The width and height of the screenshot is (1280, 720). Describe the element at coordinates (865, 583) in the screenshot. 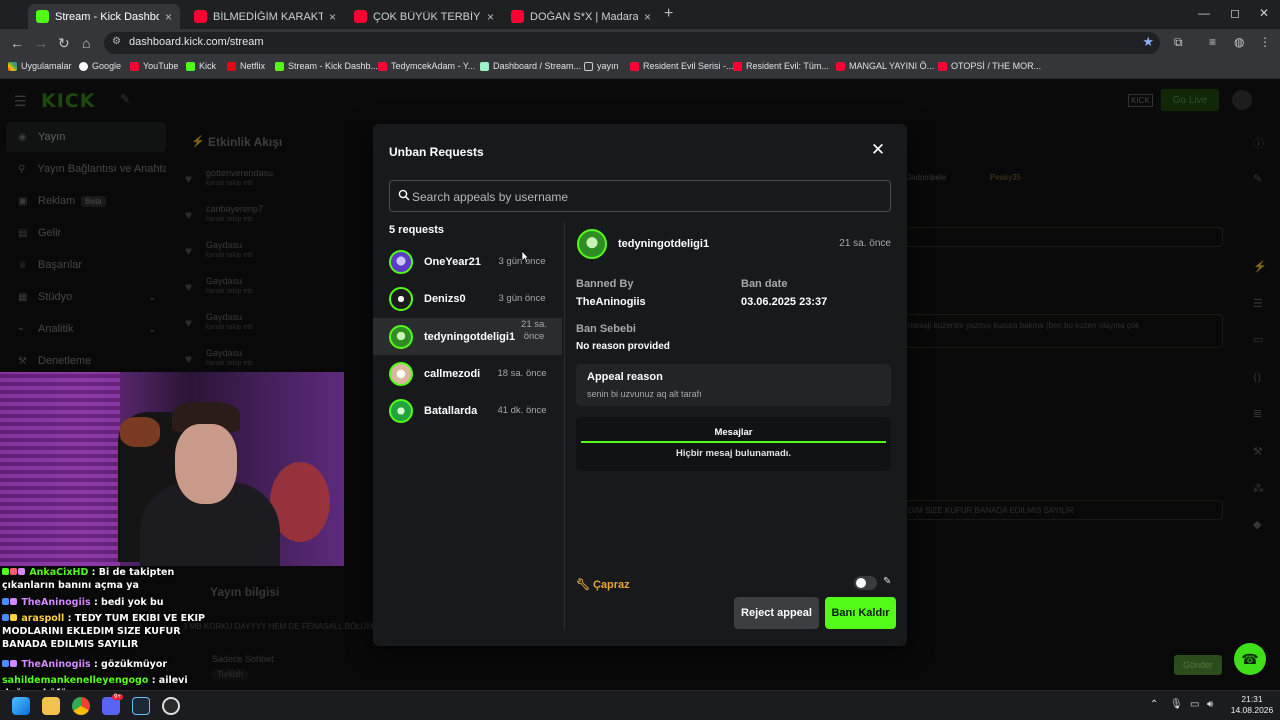

I see `cross-ban-toggle` at that location.